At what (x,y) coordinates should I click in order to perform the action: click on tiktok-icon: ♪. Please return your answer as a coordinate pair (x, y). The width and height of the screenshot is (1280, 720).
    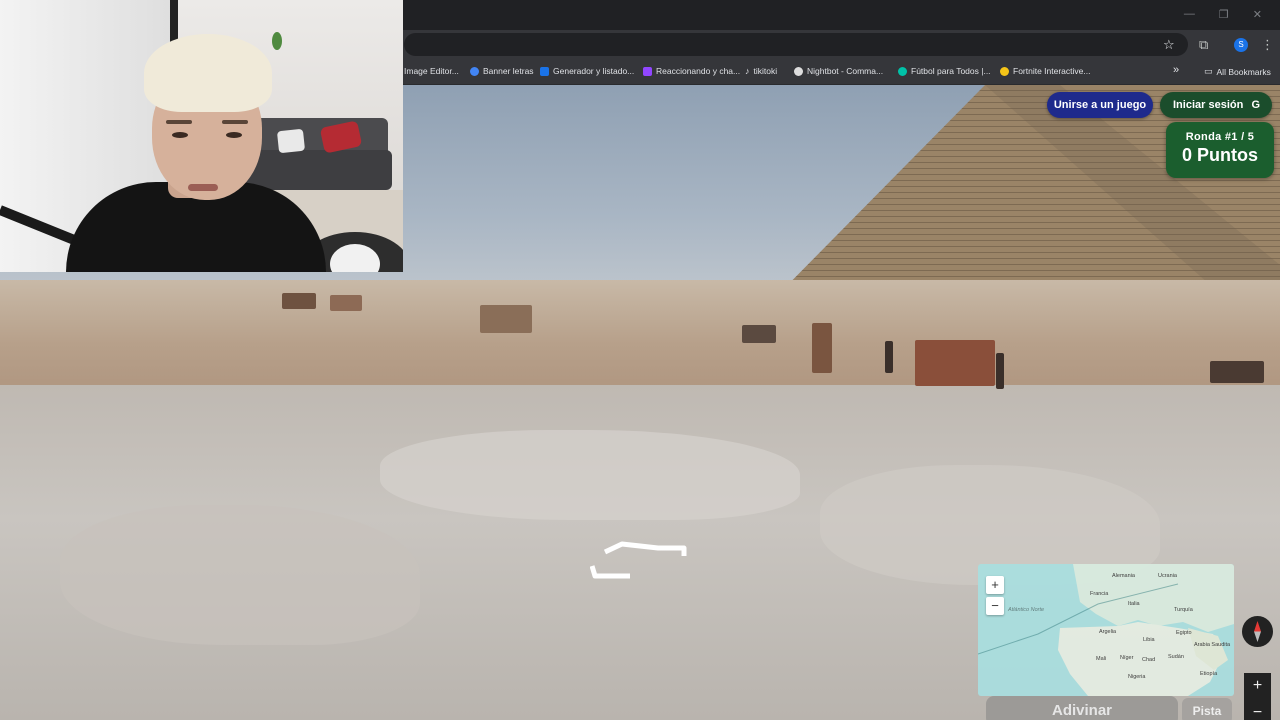
    Looking at the image, I should click on (747, 71).